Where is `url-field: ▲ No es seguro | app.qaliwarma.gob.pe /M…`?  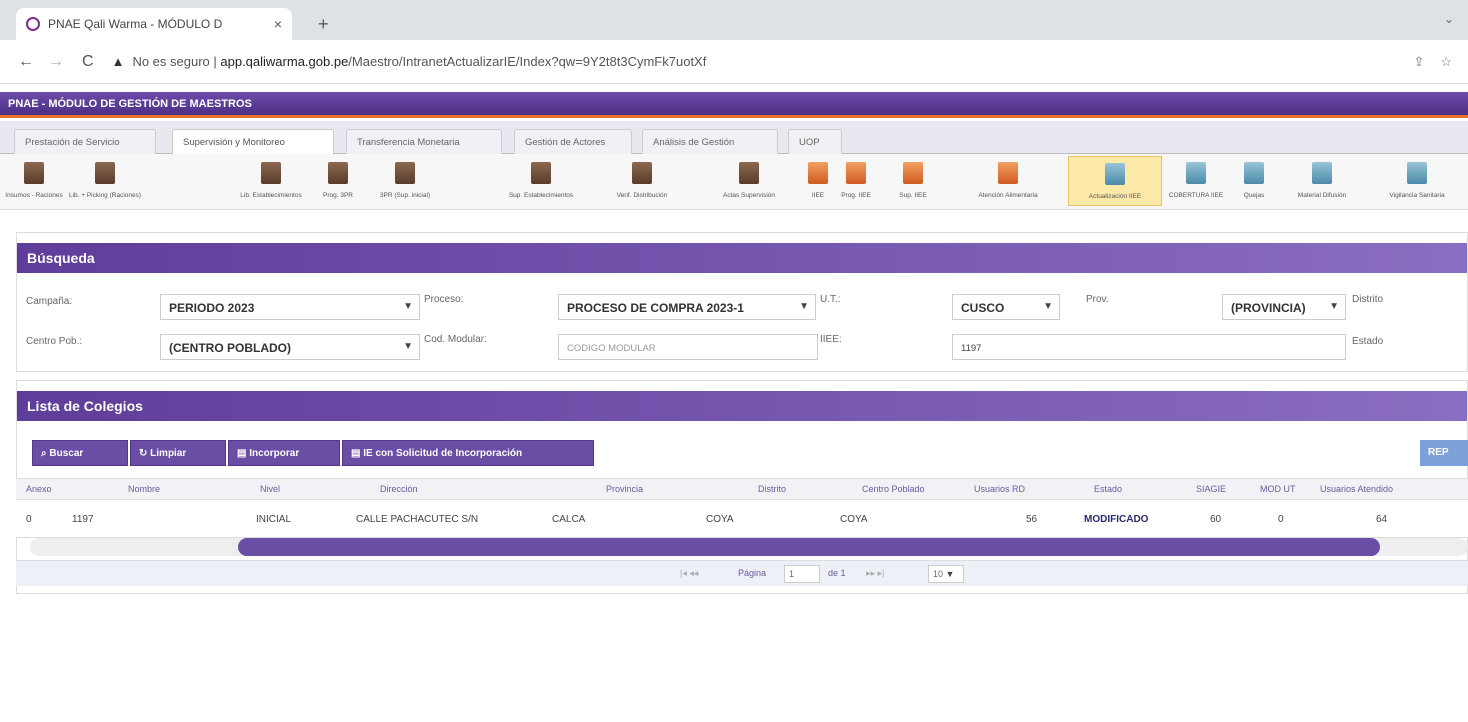 url-field: ▲ No es seguro | app.qaliwarma.gob.pe /M… is located at coordinates (763, 61).